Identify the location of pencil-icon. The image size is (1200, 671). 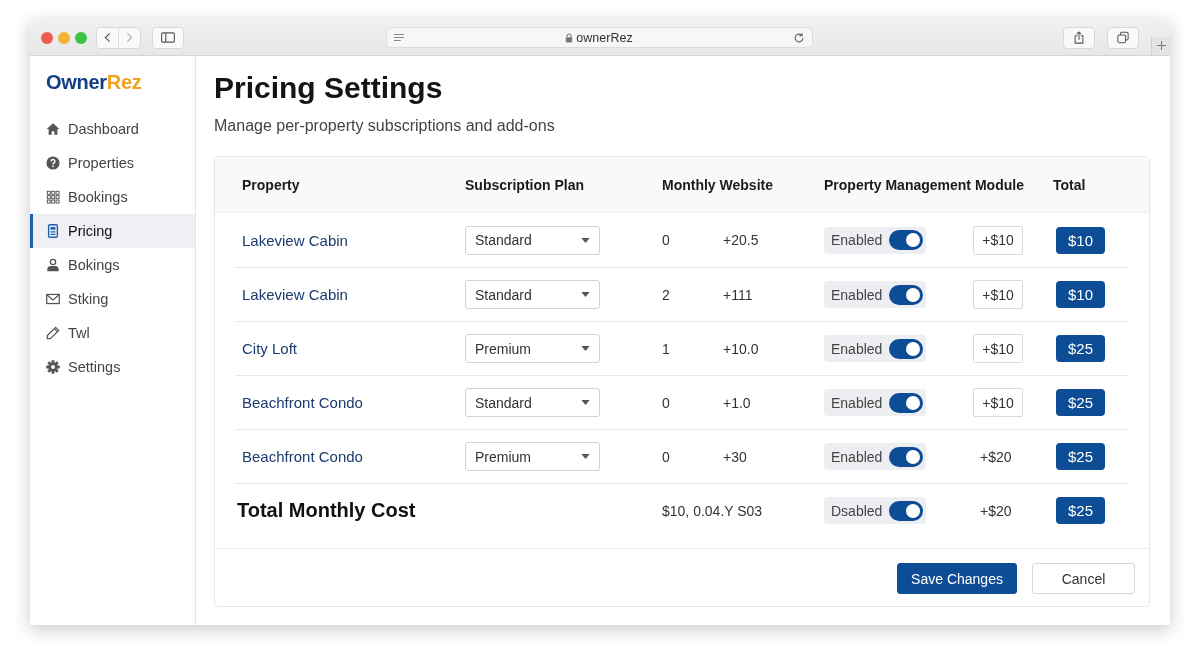
(53, 333).